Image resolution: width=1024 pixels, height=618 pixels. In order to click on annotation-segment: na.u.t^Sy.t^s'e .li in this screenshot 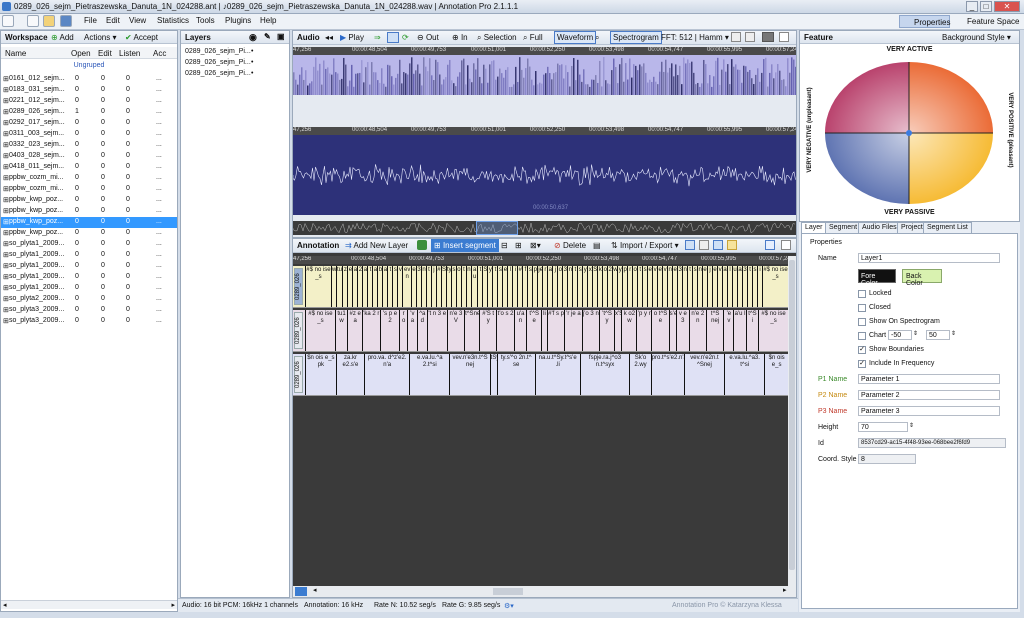, I will do `click(557, 374)`.